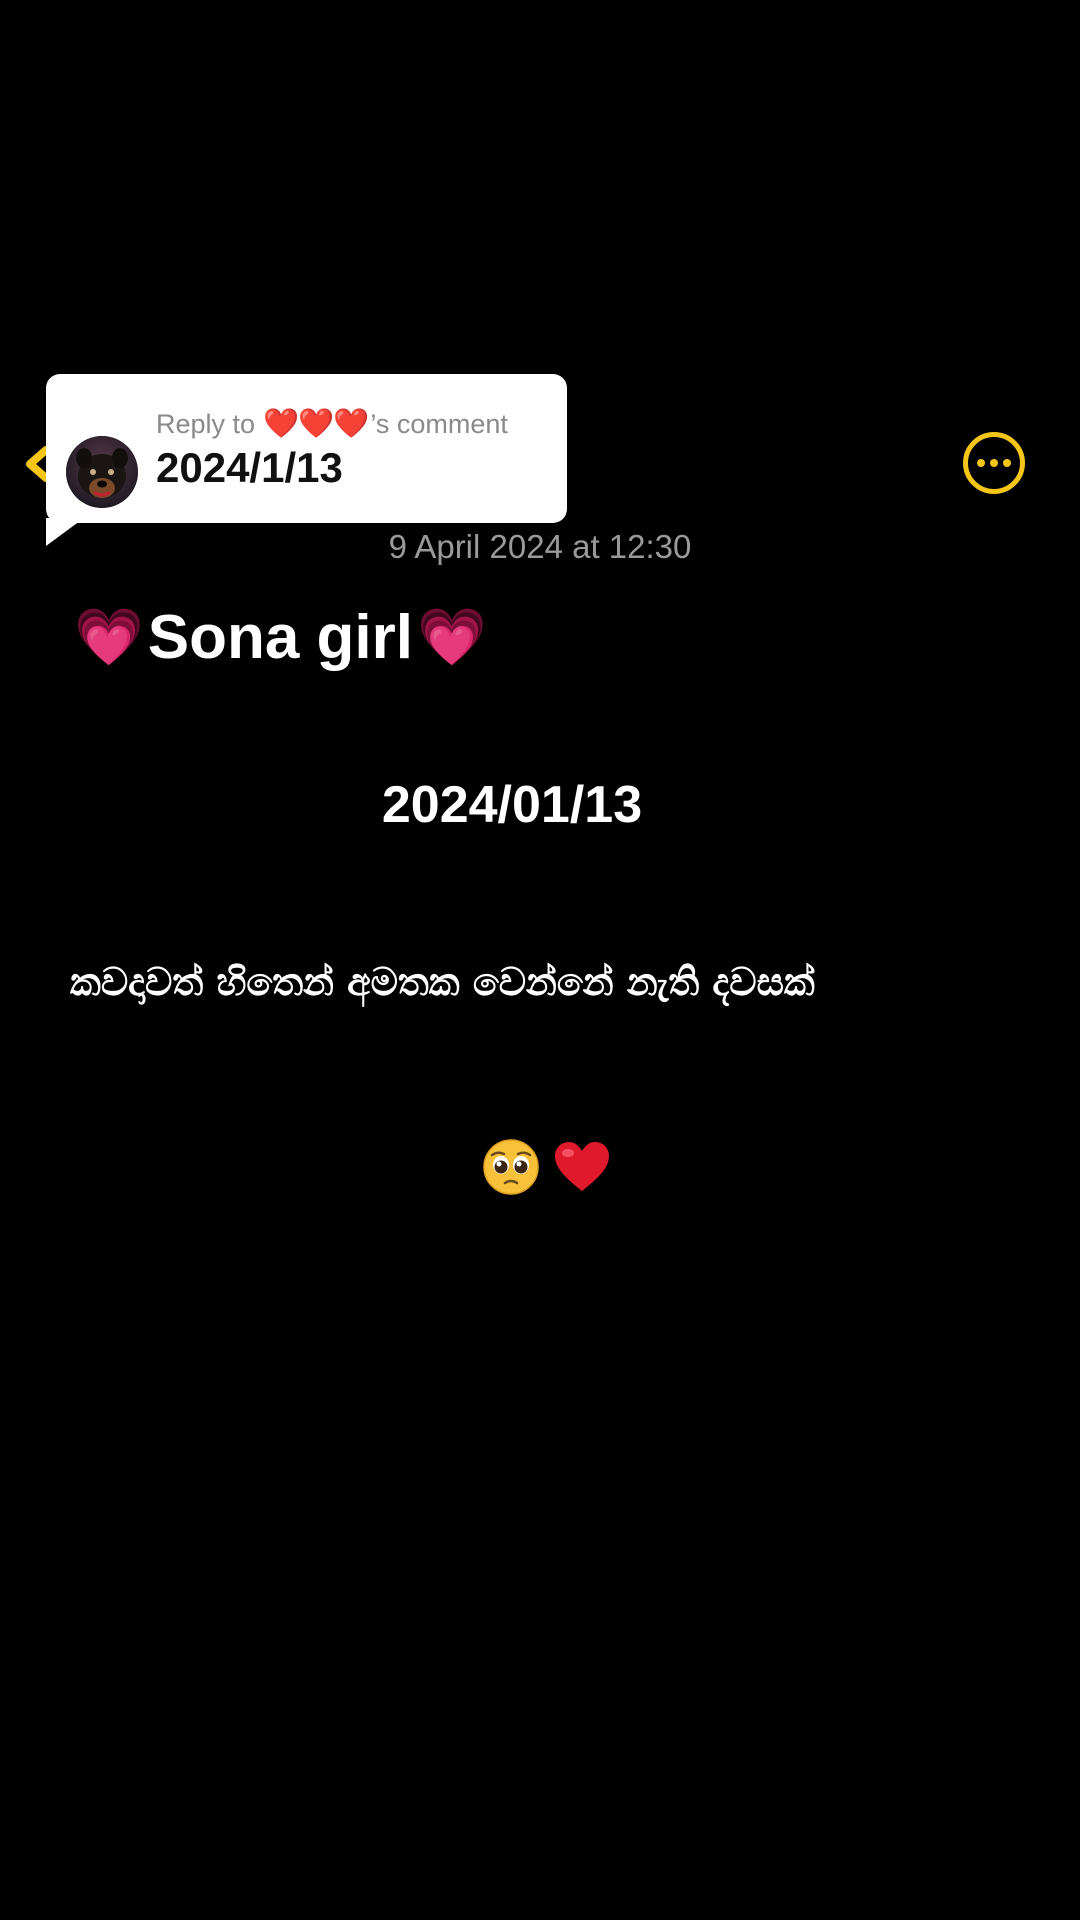 This screenshot has height=1920, width=1080. What do you see at coordinates (547, 1167) in the screenshot?
I see `post-emoji-row` at bounding box center [547, 1167].